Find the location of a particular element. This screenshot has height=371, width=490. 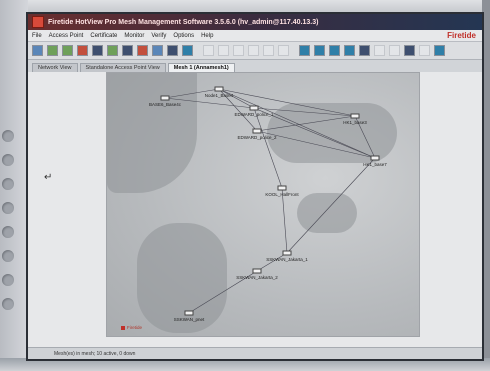

mouse-cursor-icon: ↵ is located at coordinates (48, 177).